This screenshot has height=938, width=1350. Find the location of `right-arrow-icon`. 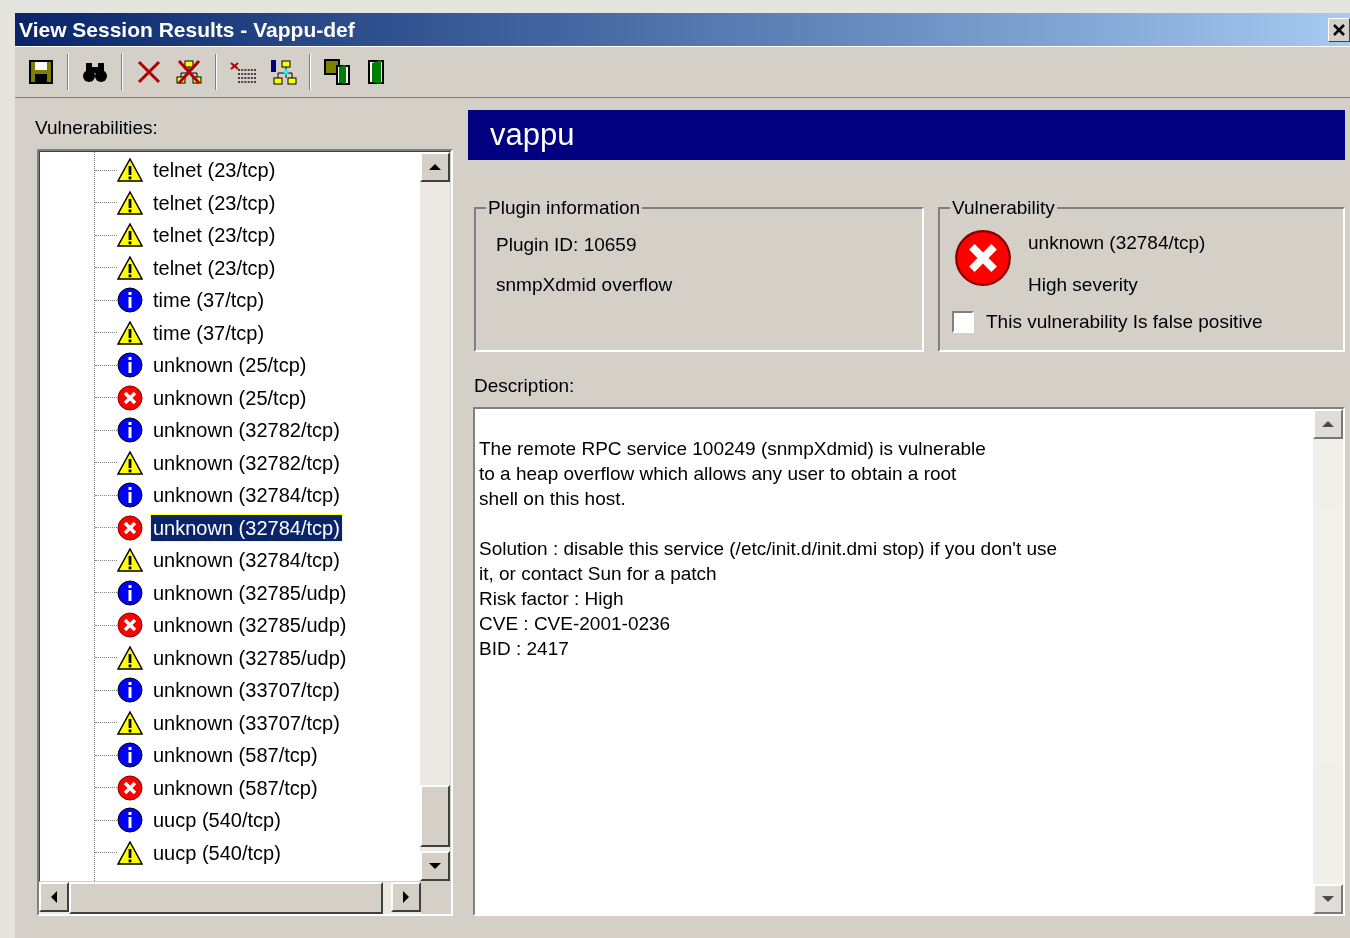

right-arrow-icon is located at coordinates (406, 897).